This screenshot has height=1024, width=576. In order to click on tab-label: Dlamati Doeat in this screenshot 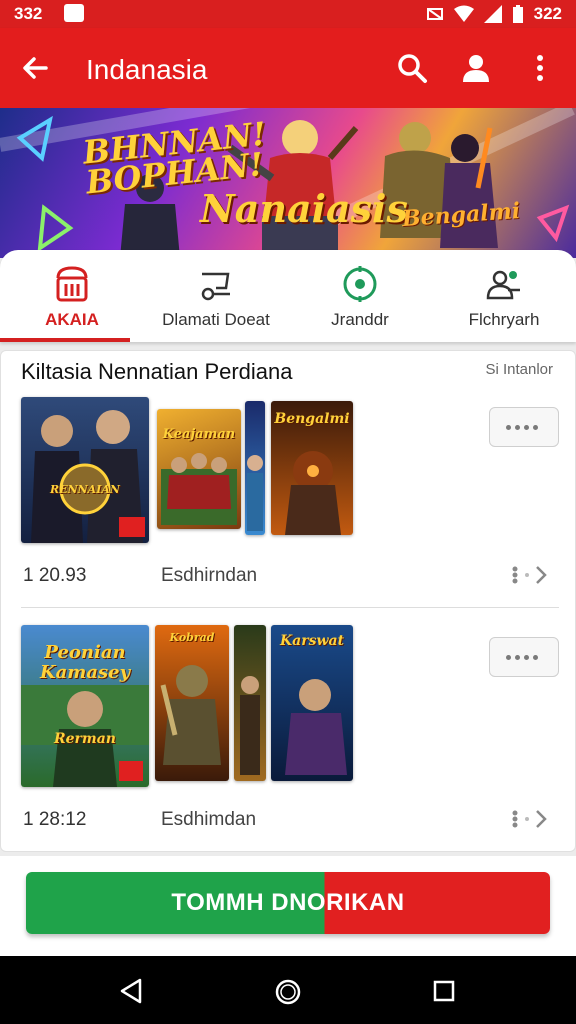, I will do `click(216, 319)`.